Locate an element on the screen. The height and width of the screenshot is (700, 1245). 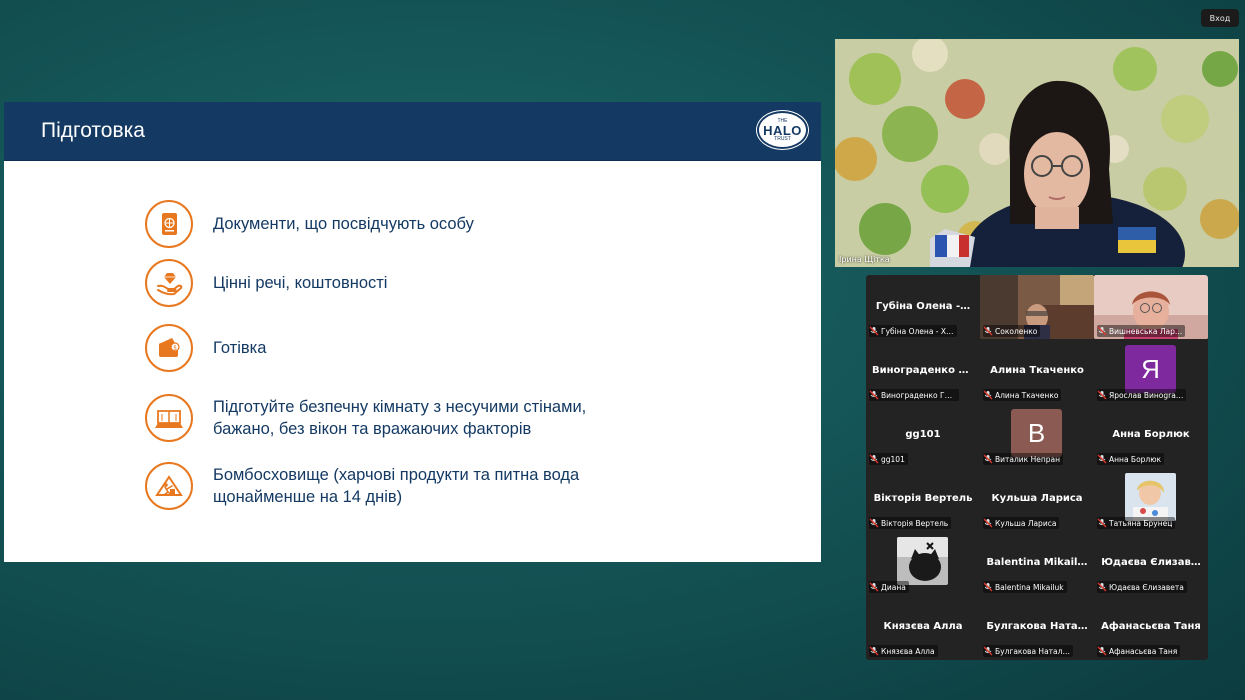
participant-tile: Татьяна Брунец is located at coordinates (1151, 499).